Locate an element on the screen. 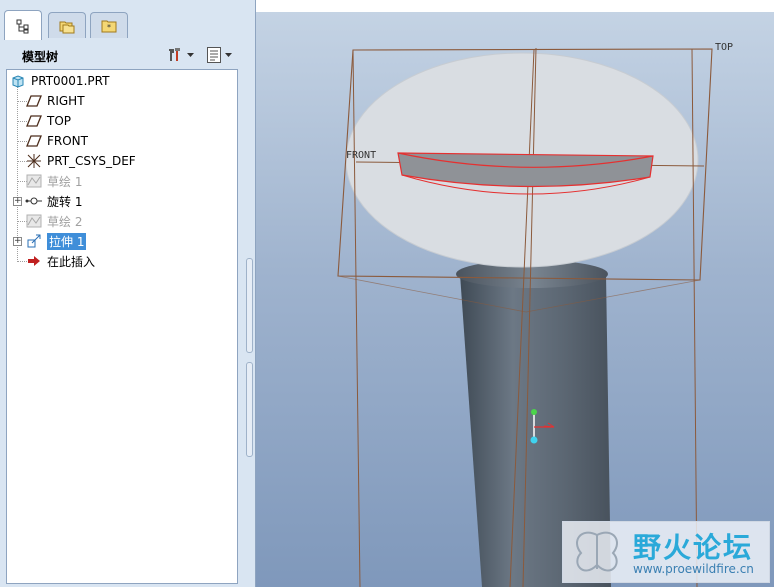  model-tree-header: 模型树 is located at coordinates (124, 55).